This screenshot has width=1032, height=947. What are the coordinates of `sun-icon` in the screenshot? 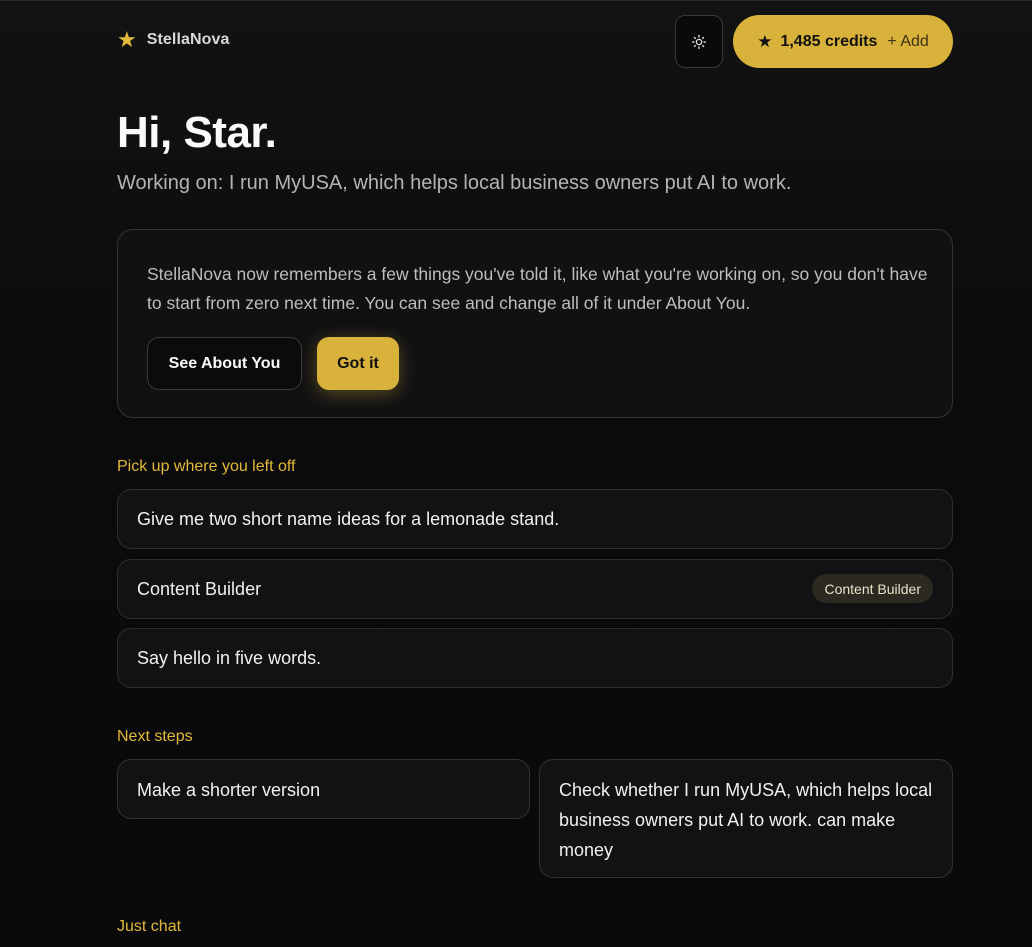 It's located at (699, 41).